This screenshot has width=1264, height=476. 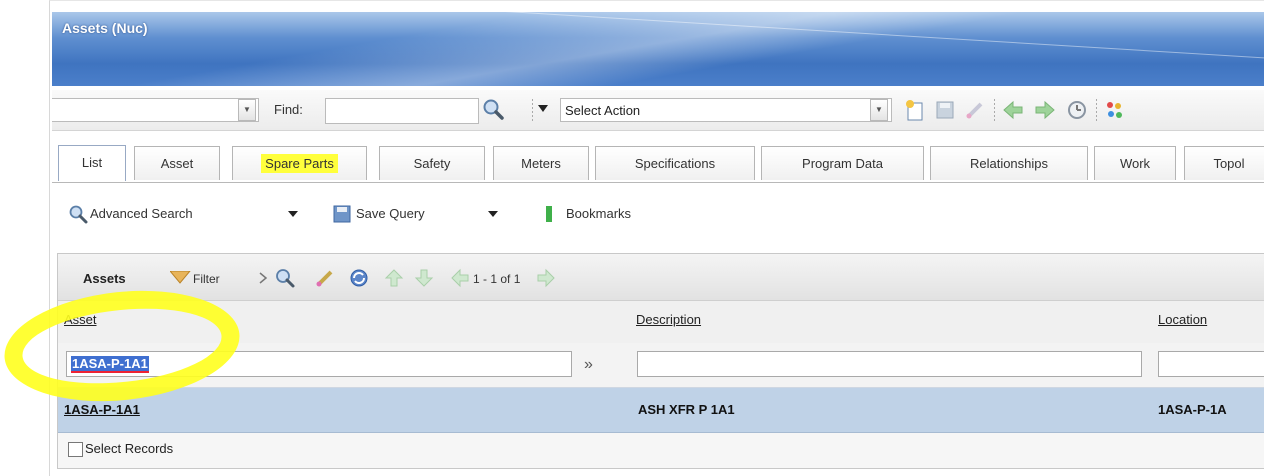 What do you see at coordinates (1009, 163) in the screenshot?
I see `tab-relationships: Relationships` at bounding box center [1009, 163].